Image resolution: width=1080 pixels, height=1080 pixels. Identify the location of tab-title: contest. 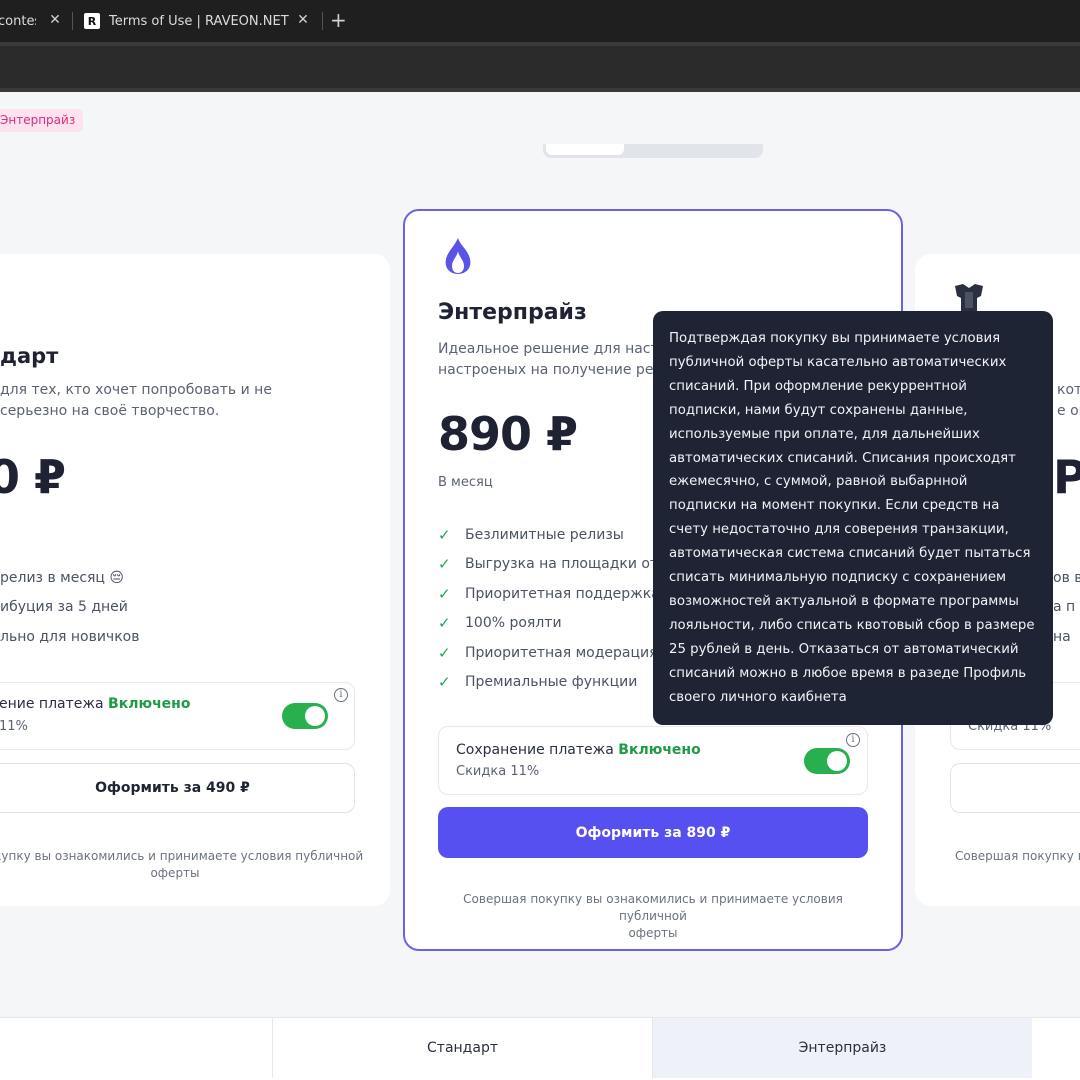
(18, 21).